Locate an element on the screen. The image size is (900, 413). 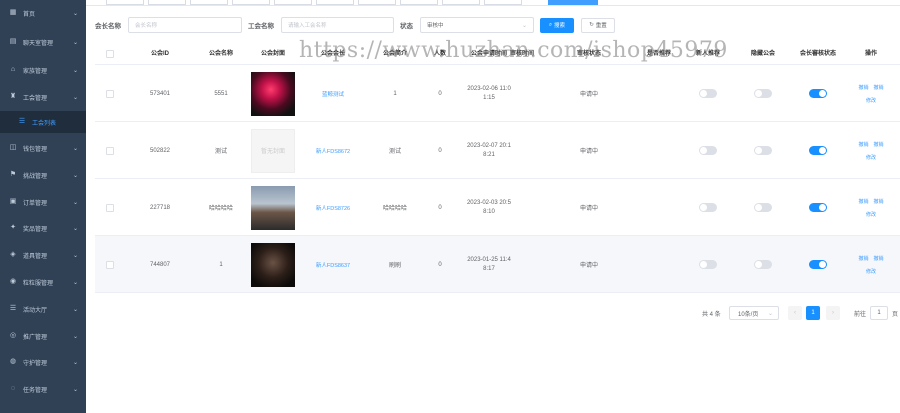
guild-name: 5551 is located at coordinates (221, 93).